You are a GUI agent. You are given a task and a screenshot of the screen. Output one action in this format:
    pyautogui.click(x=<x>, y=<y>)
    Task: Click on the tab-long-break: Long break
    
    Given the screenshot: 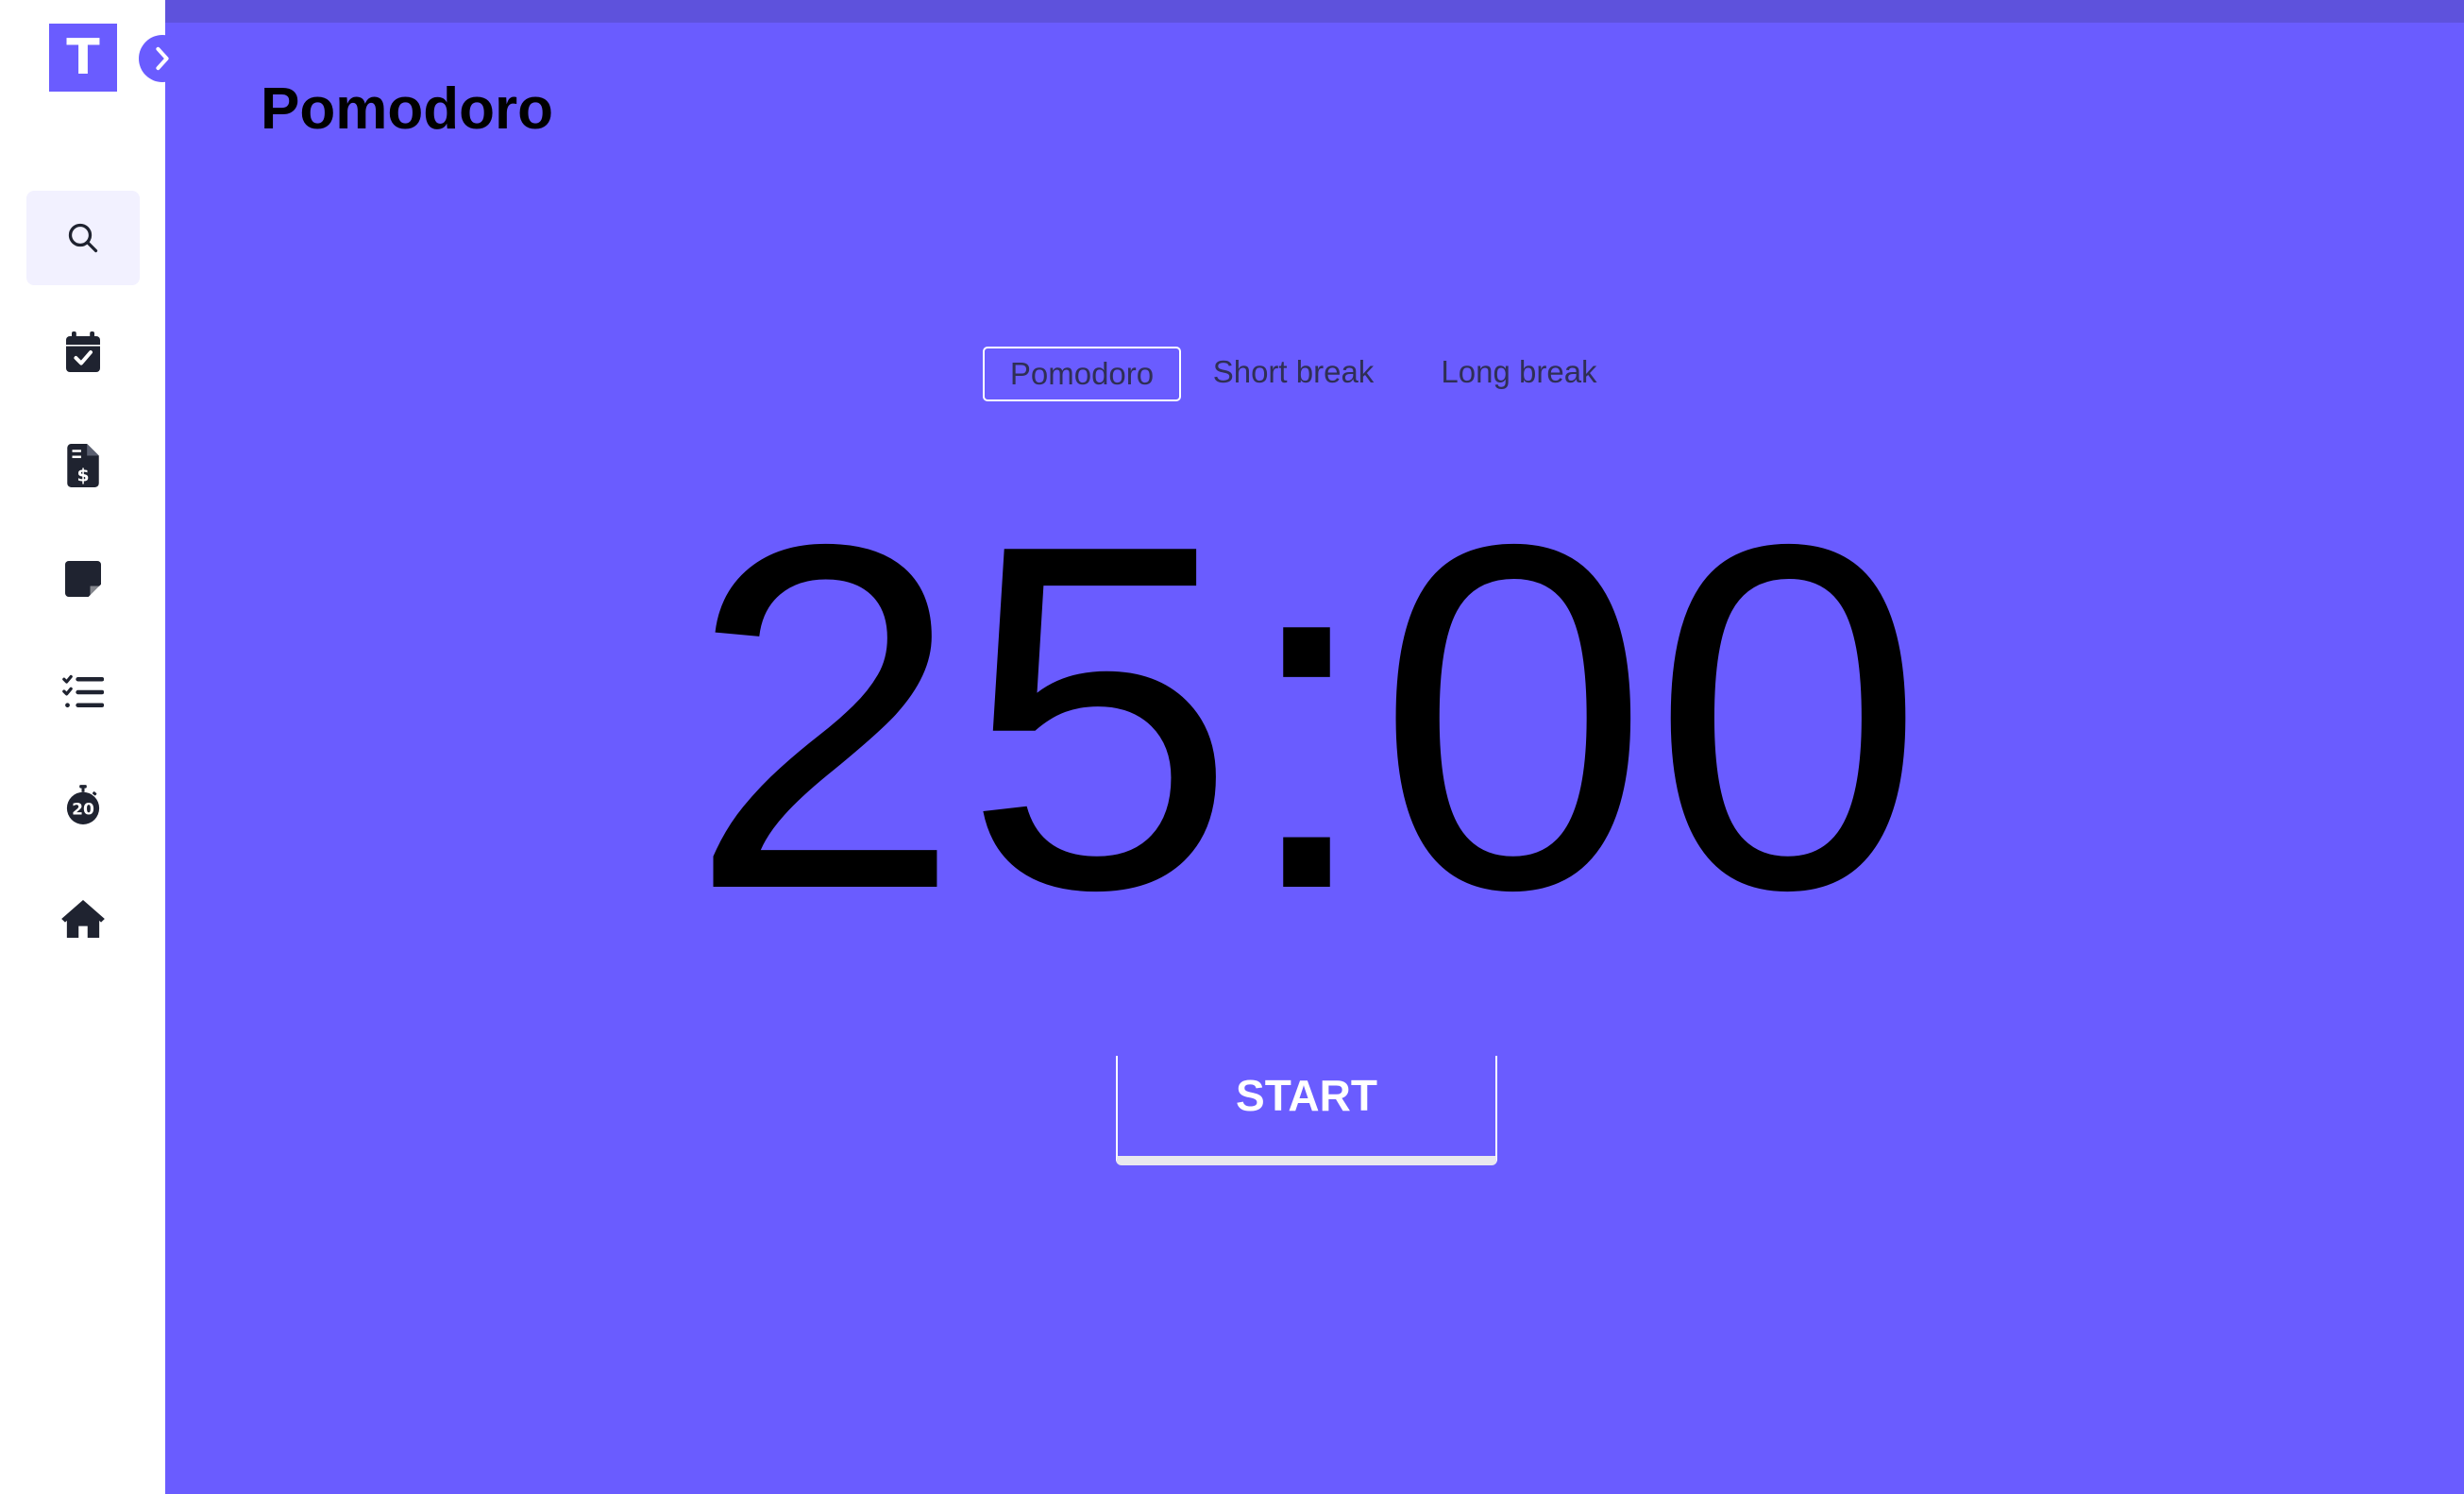 What is the action you would take?
    pyautogui.click(x=1519, y=373)
    